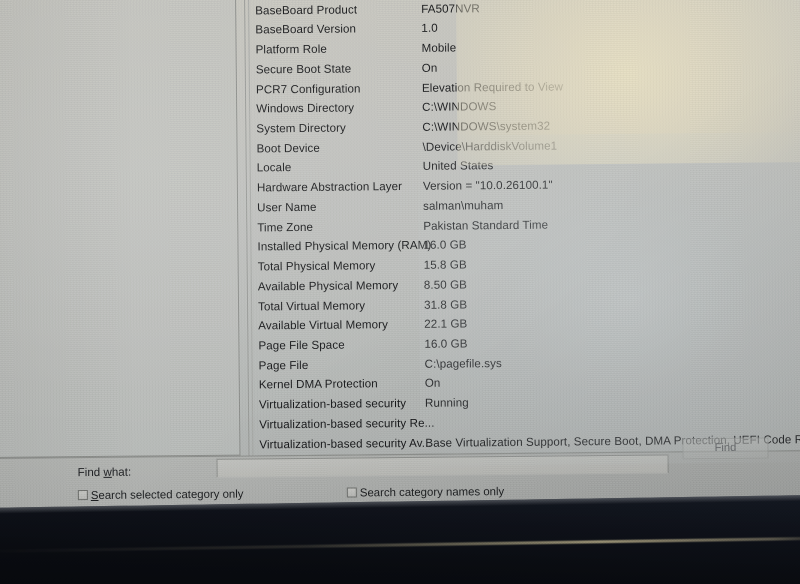 Image resolution: width=800 pixels, height=584 pixels. I want to click on checkbox-box-selected-category, so click(82, 495).